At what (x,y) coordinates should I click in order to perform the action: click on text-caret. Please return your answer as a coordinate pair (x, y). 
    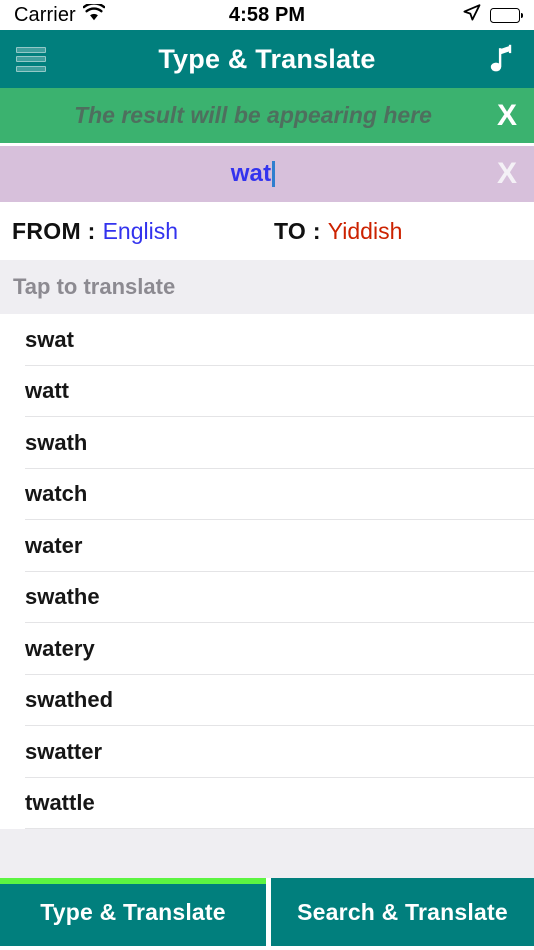
    Looking at the image, I should click on (274, 174).